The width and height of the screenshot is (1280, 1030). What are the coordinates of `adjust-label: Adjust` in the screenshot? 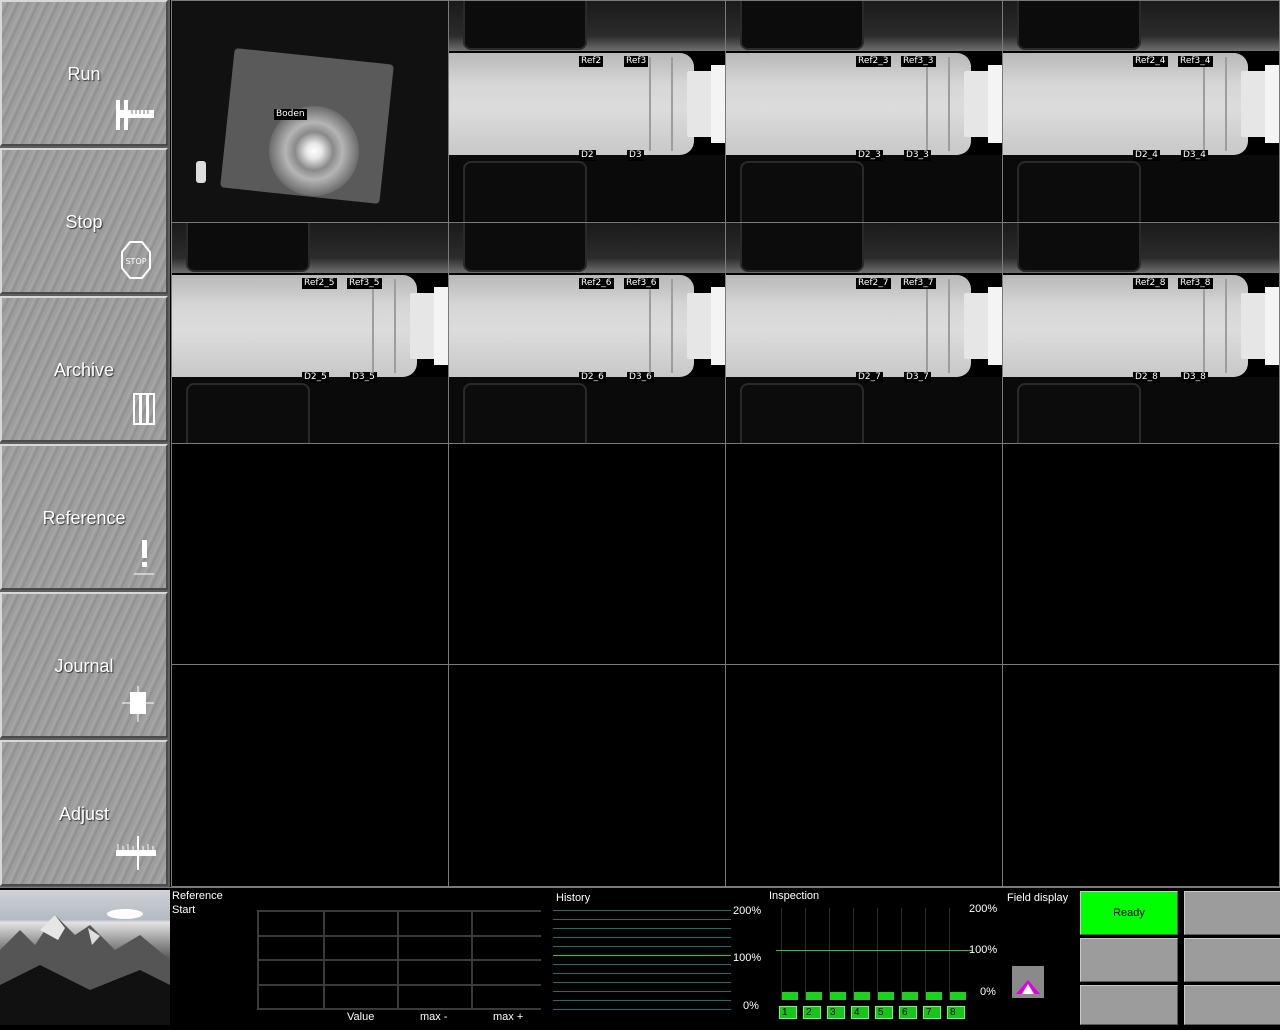 It's located at (84, 814).